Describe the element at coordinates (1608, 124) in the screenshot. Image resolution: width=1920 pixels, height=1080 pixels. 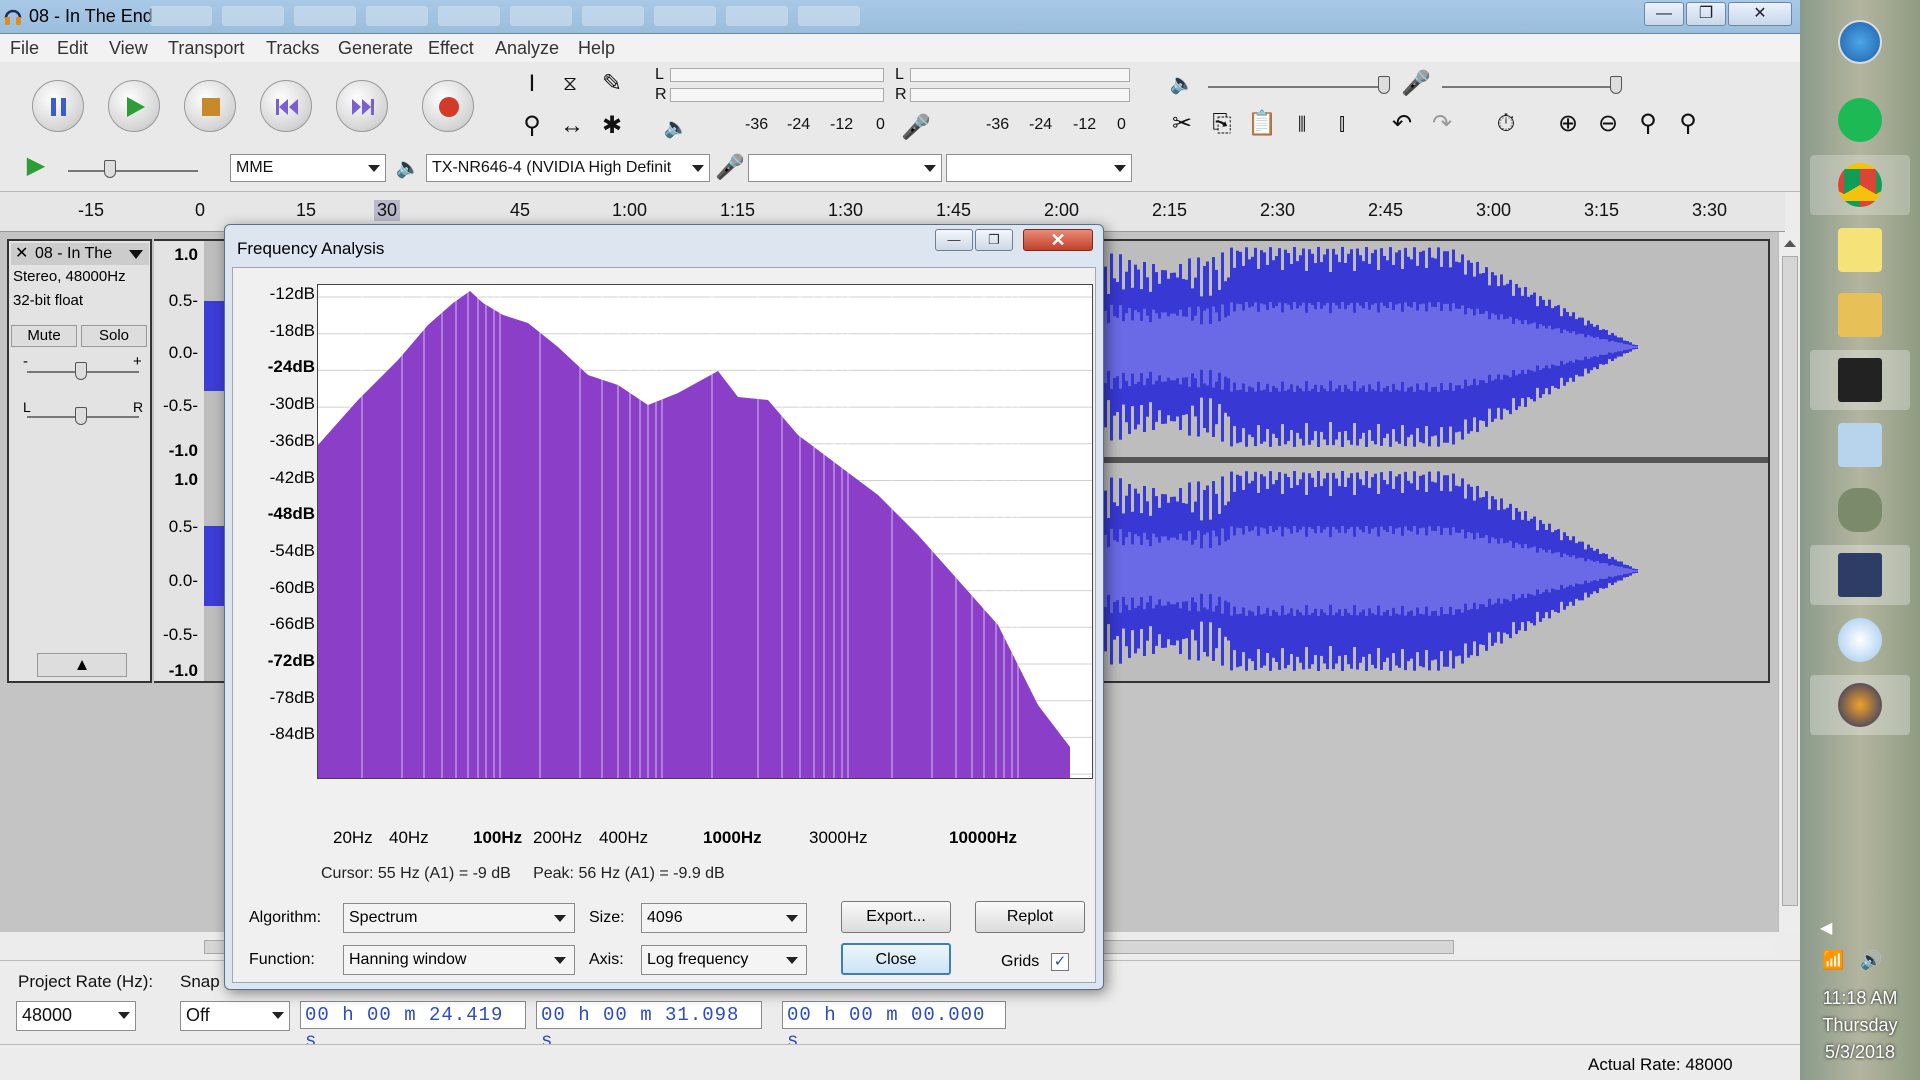
I see `zoom-out-icon: ⊖` at that location.